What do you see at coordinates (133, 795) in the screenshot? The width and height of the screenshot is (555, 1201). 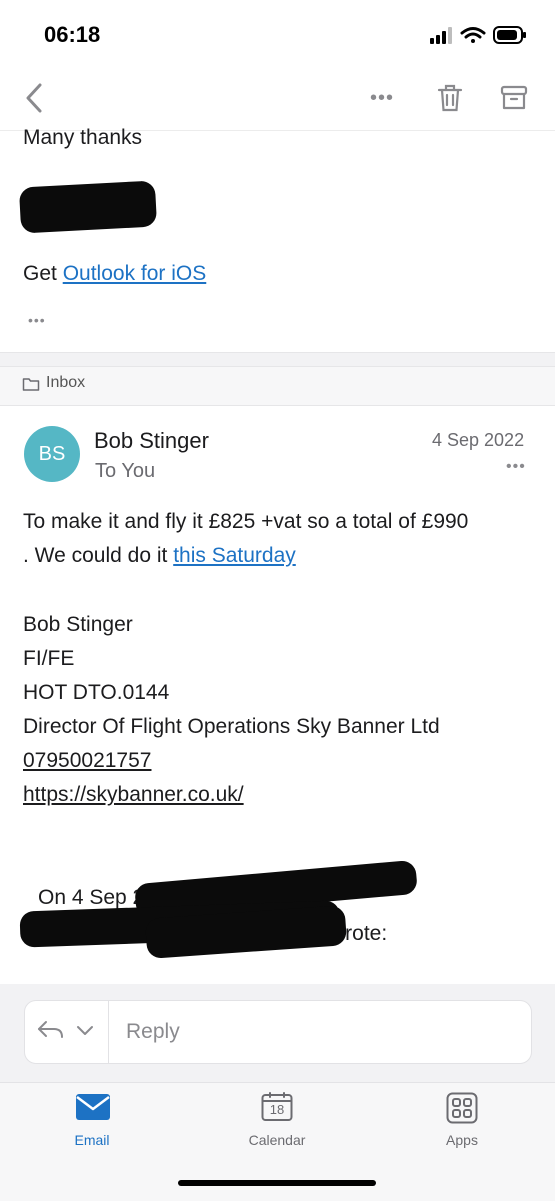 I see `signature-website-link: https://skybanner.co.uk/` at bounding box center [133, 795].